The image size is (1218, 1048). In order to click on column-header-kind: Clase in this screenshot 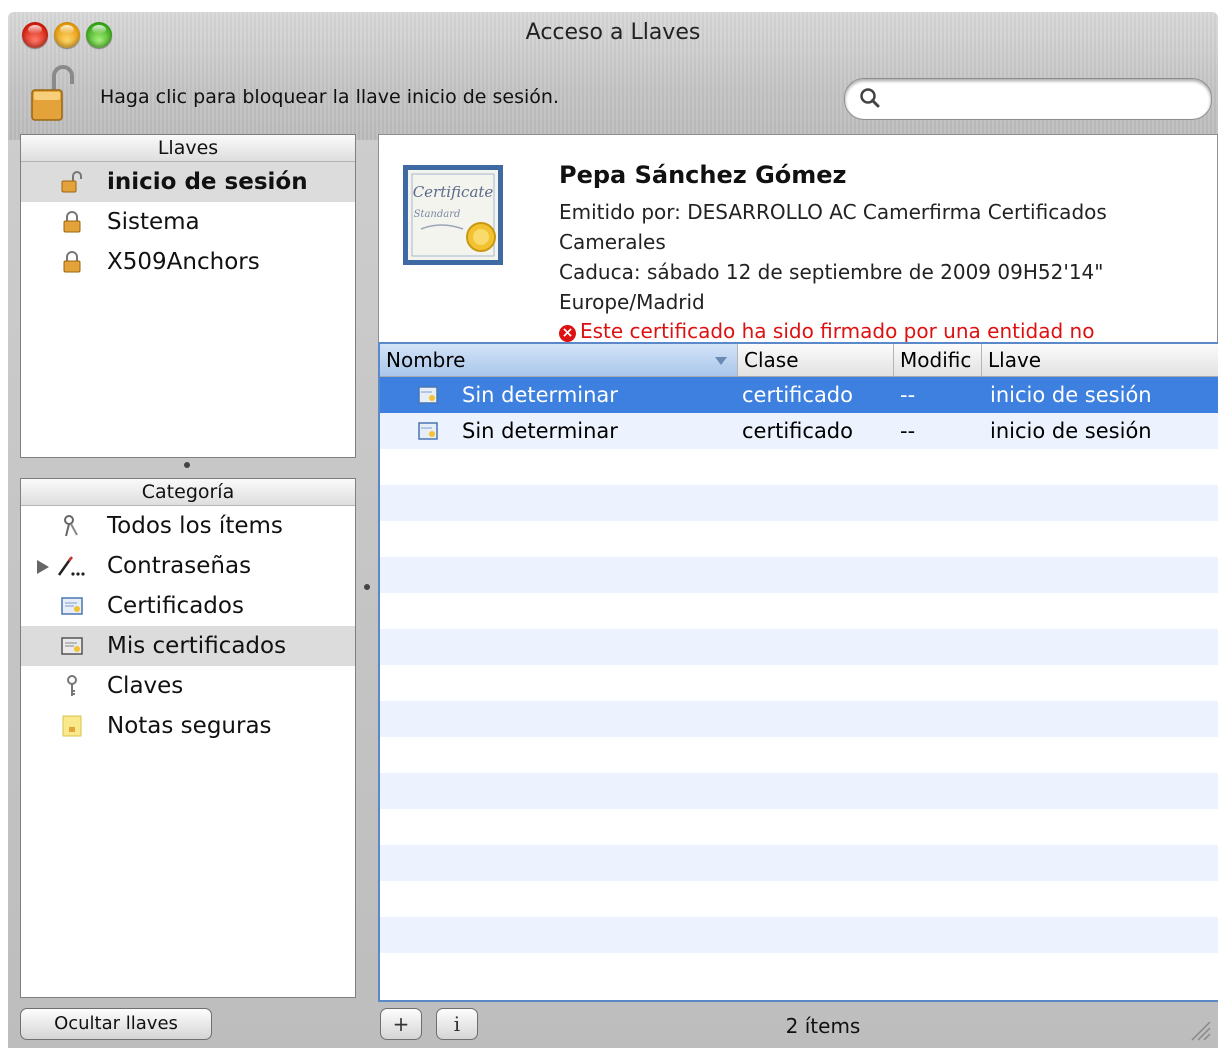, I will do `click(816, 360)`.